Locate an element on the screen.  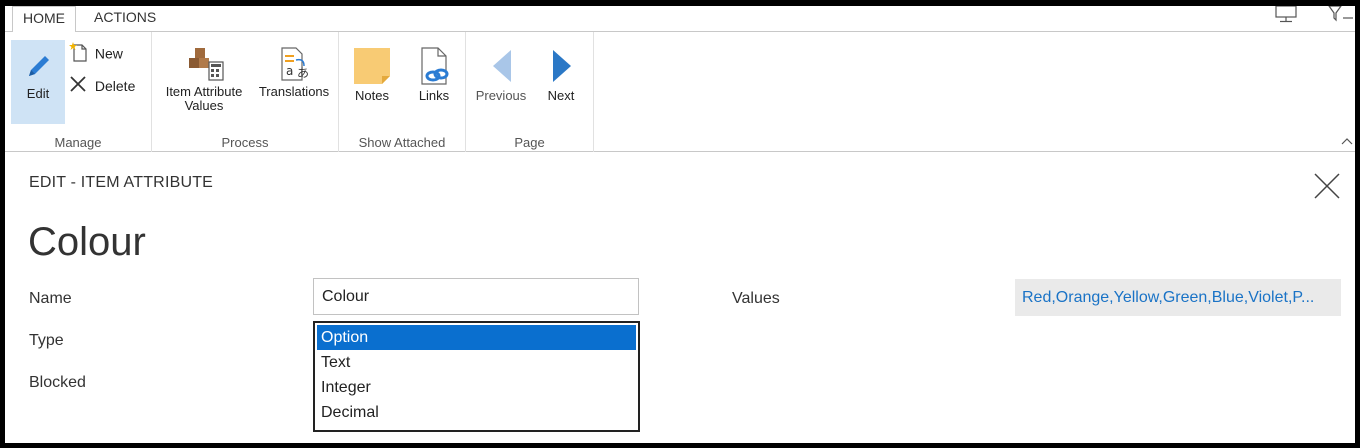
link-document-icon is located at coordinates (435, 66).